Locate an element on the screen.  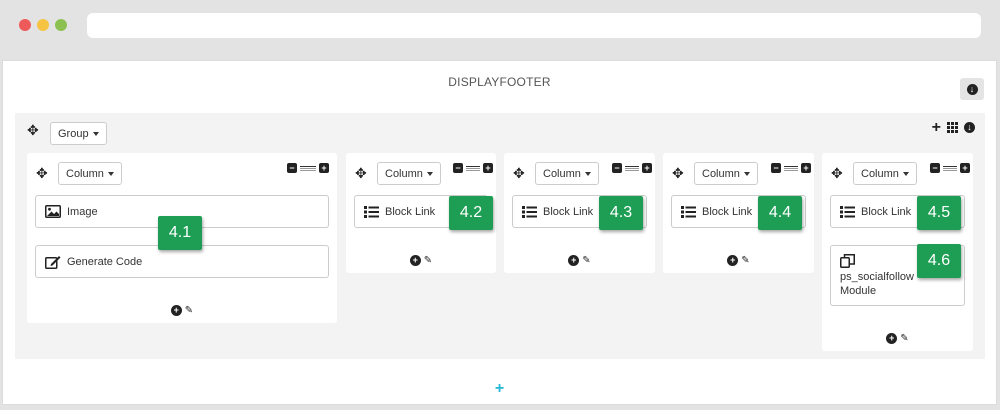
minimize-window-dot is located at coordinates (43, 25).